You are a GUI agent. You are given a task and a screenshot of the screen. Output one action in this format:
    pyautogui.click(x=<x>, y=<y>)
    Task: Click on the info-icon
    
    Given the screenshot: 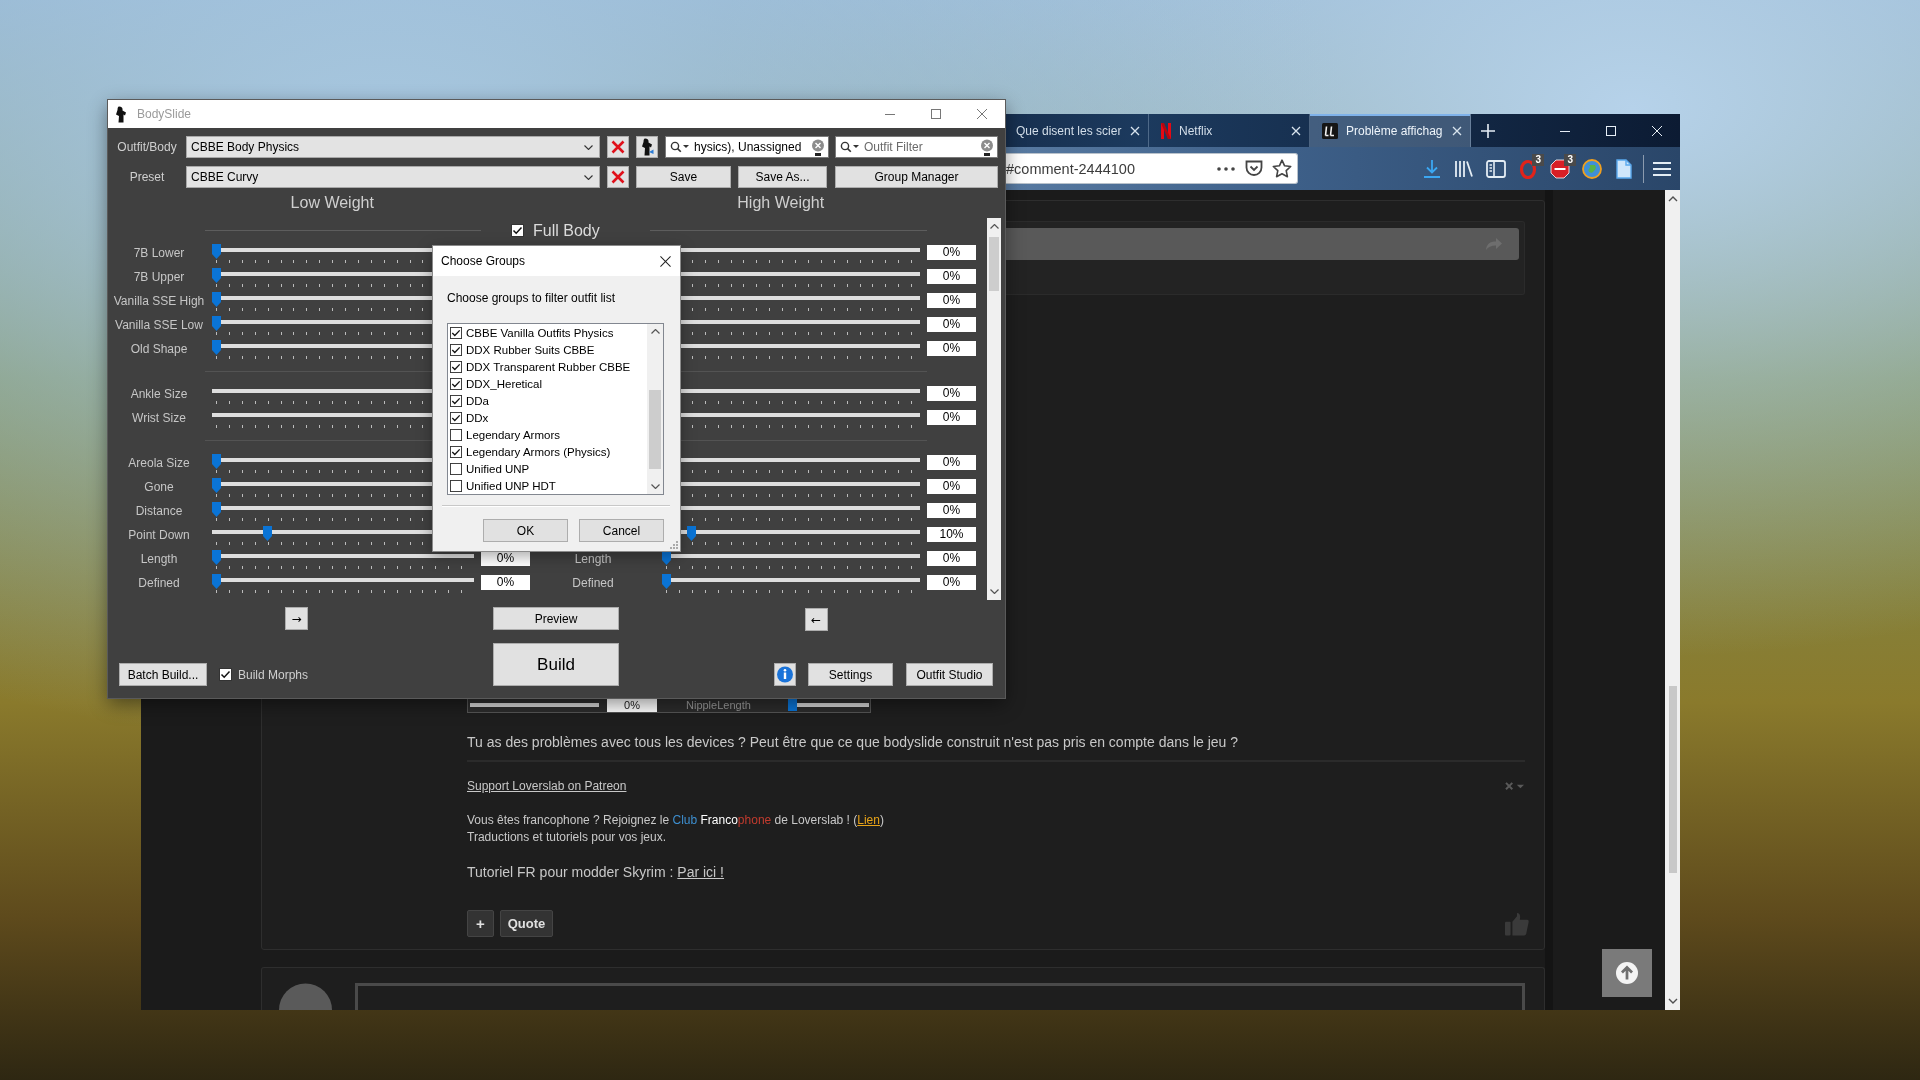 What is the action you would take?
    pyautogui.click(x=785, y=674)
    